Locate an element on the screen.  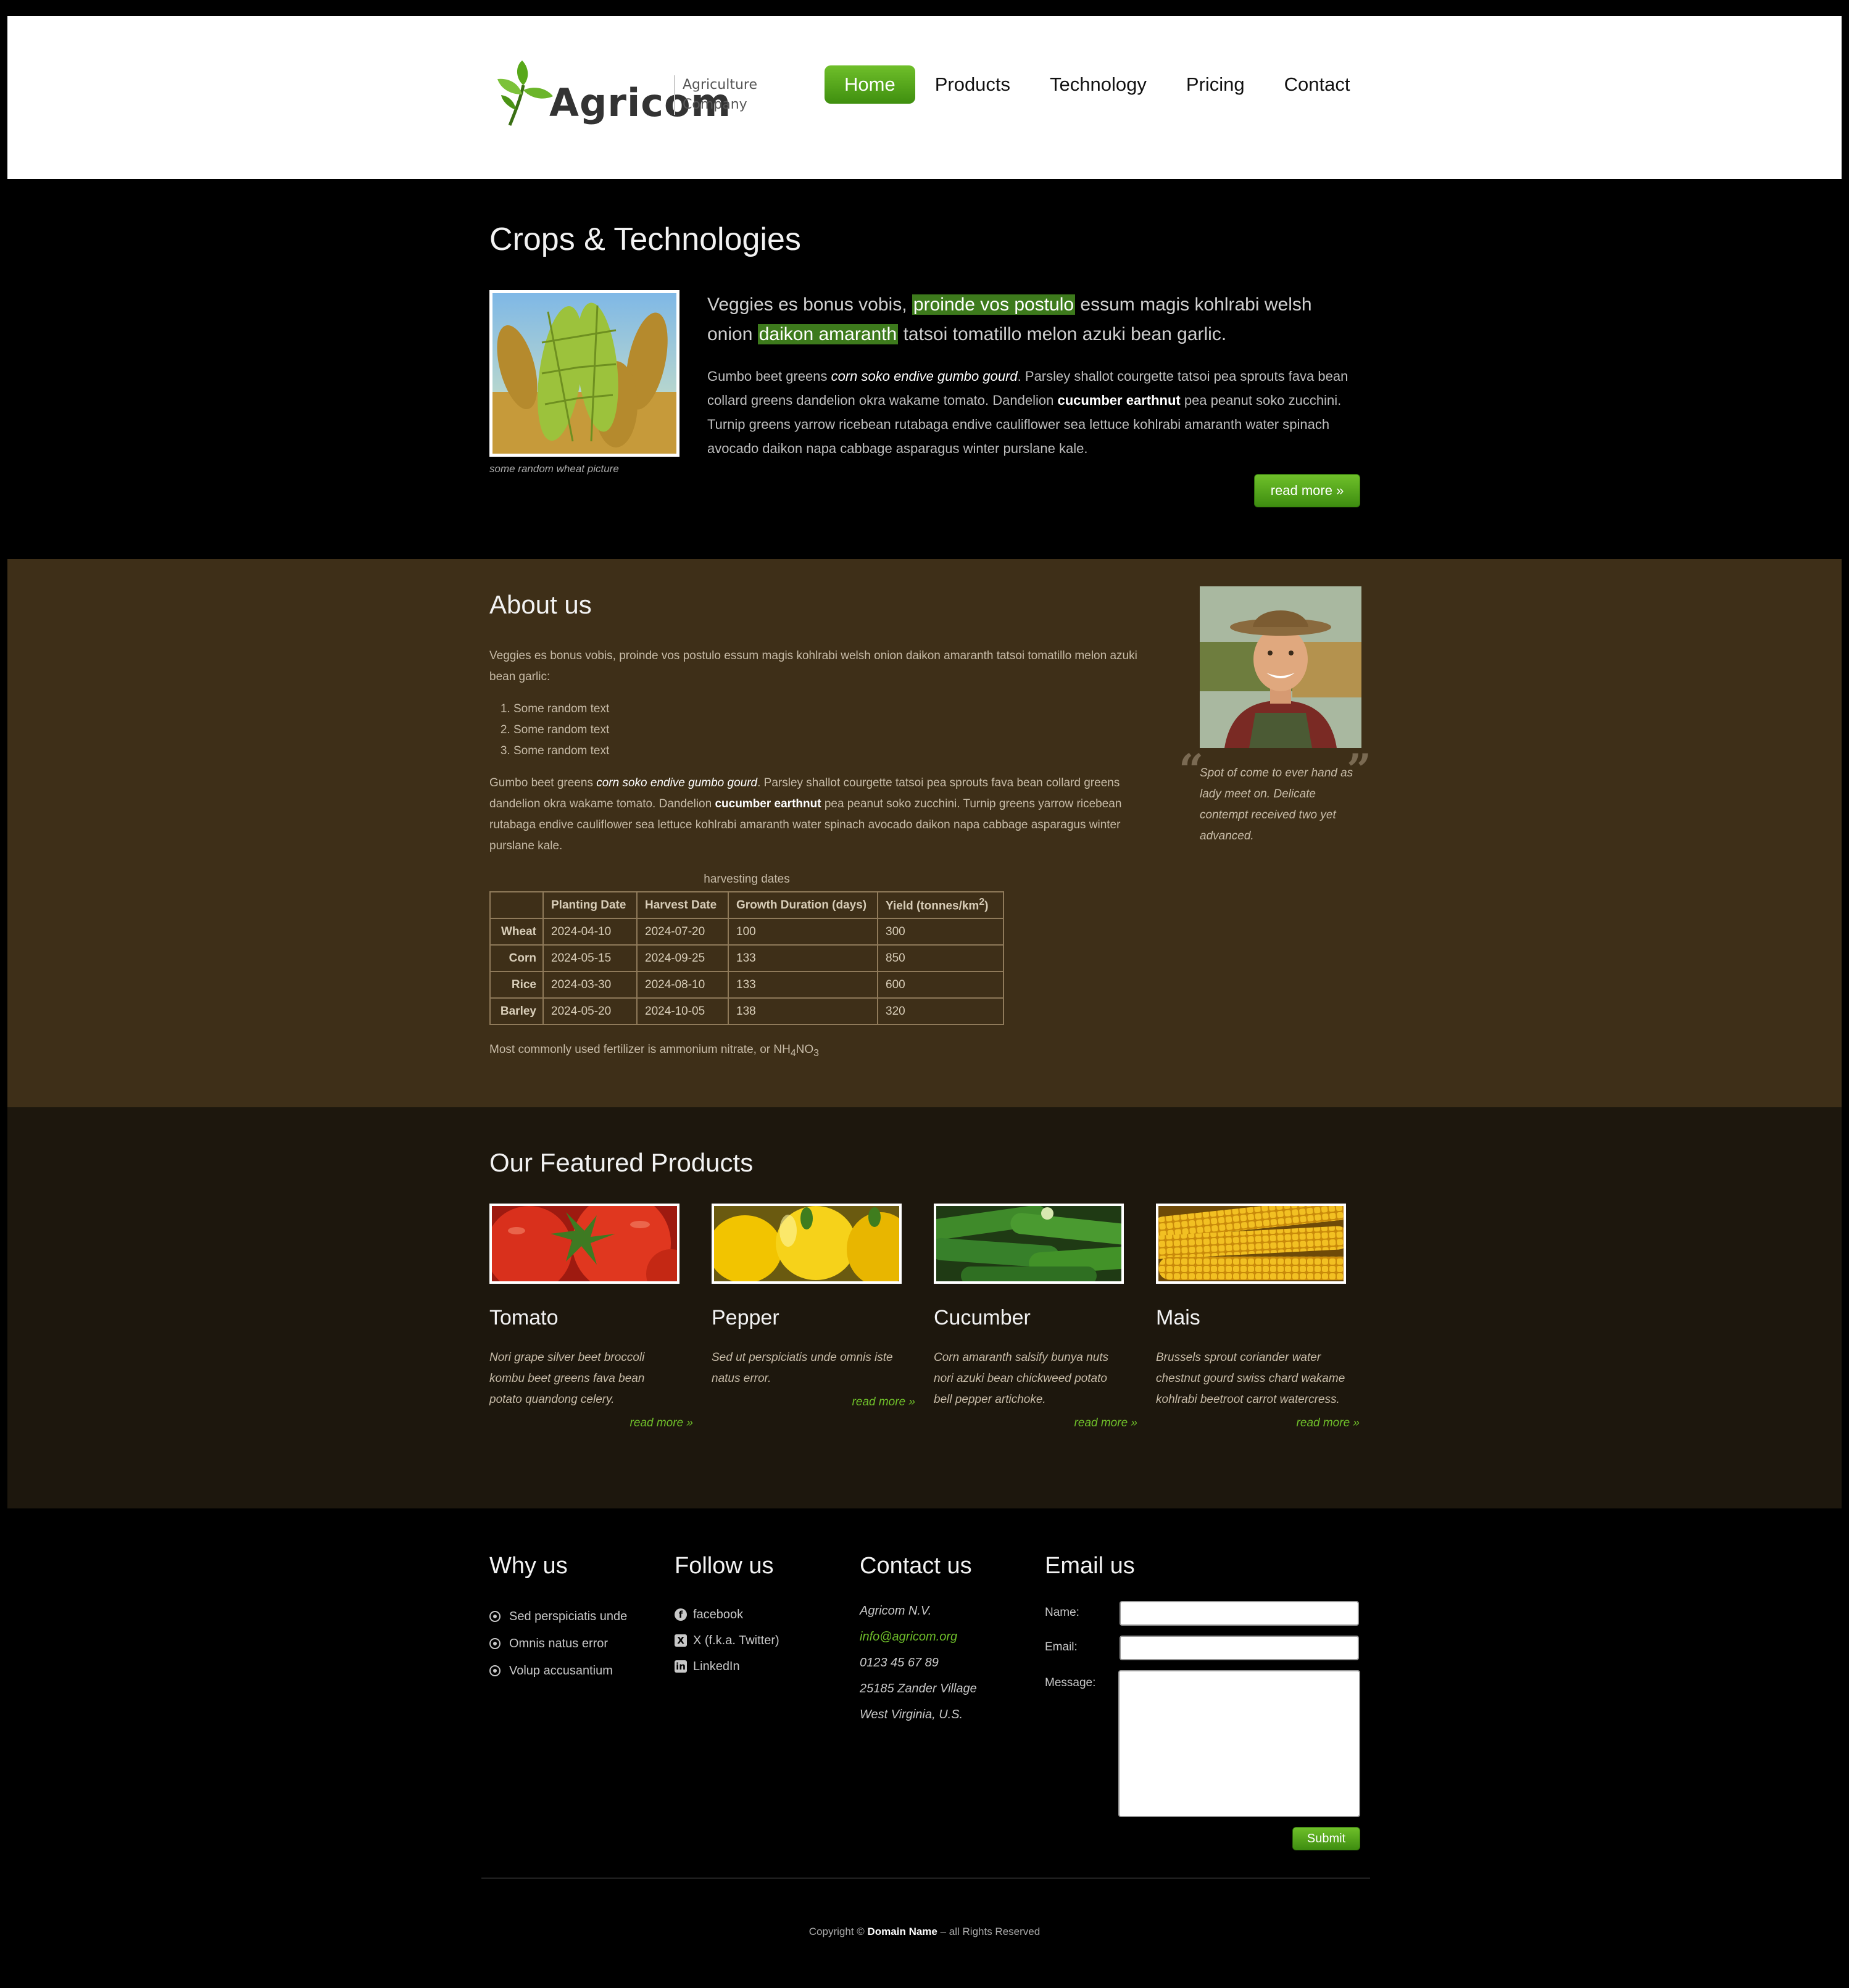
table-header-cell: Growth Duration (days) is located at coordinates (803, 905).